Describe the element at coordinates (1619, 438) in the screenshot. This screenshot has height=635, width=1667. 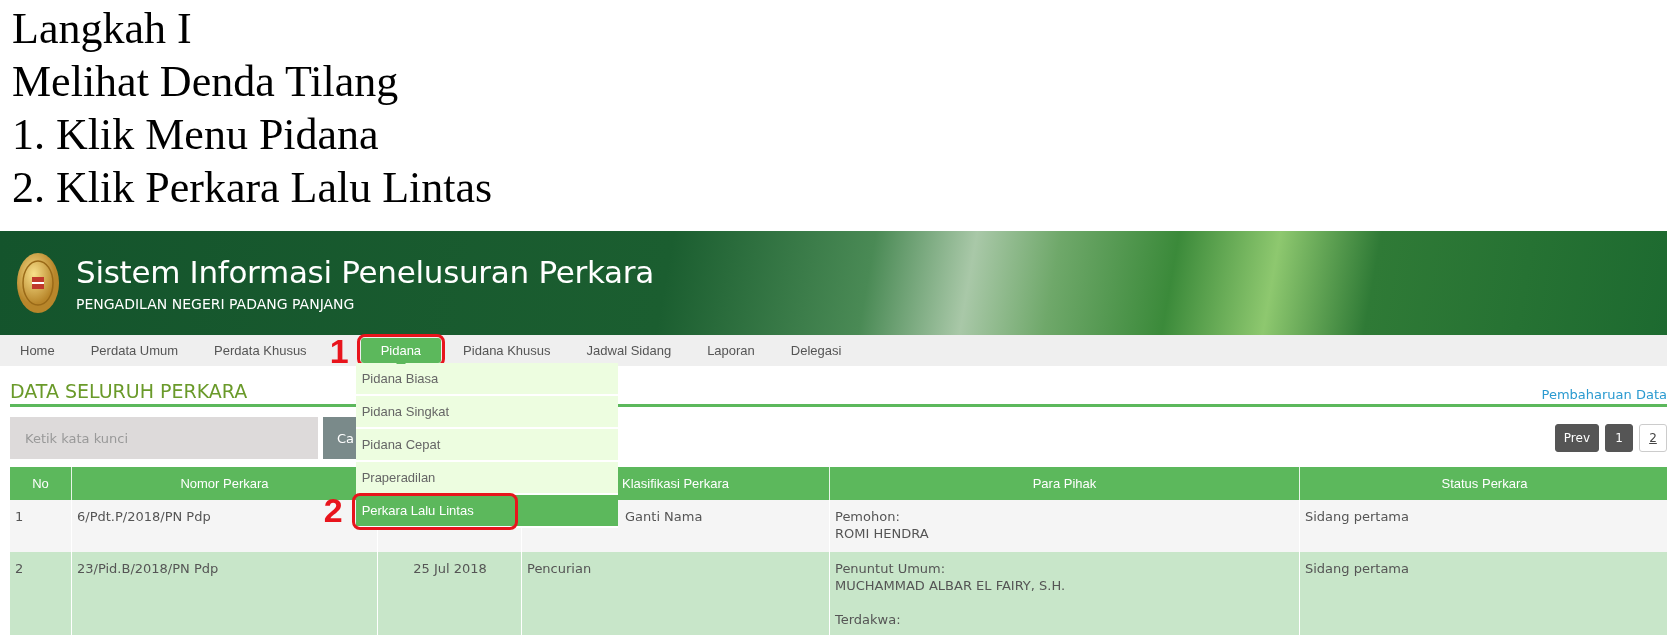
I see `pagination-button: 1` at that location.